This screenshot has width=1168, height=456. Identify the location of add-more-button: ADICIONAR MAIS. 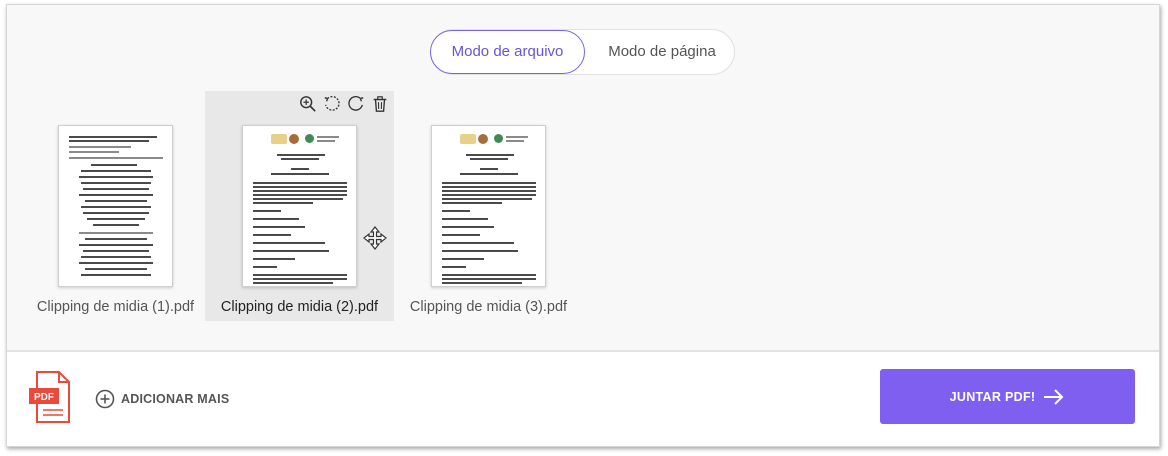
(162, 399).